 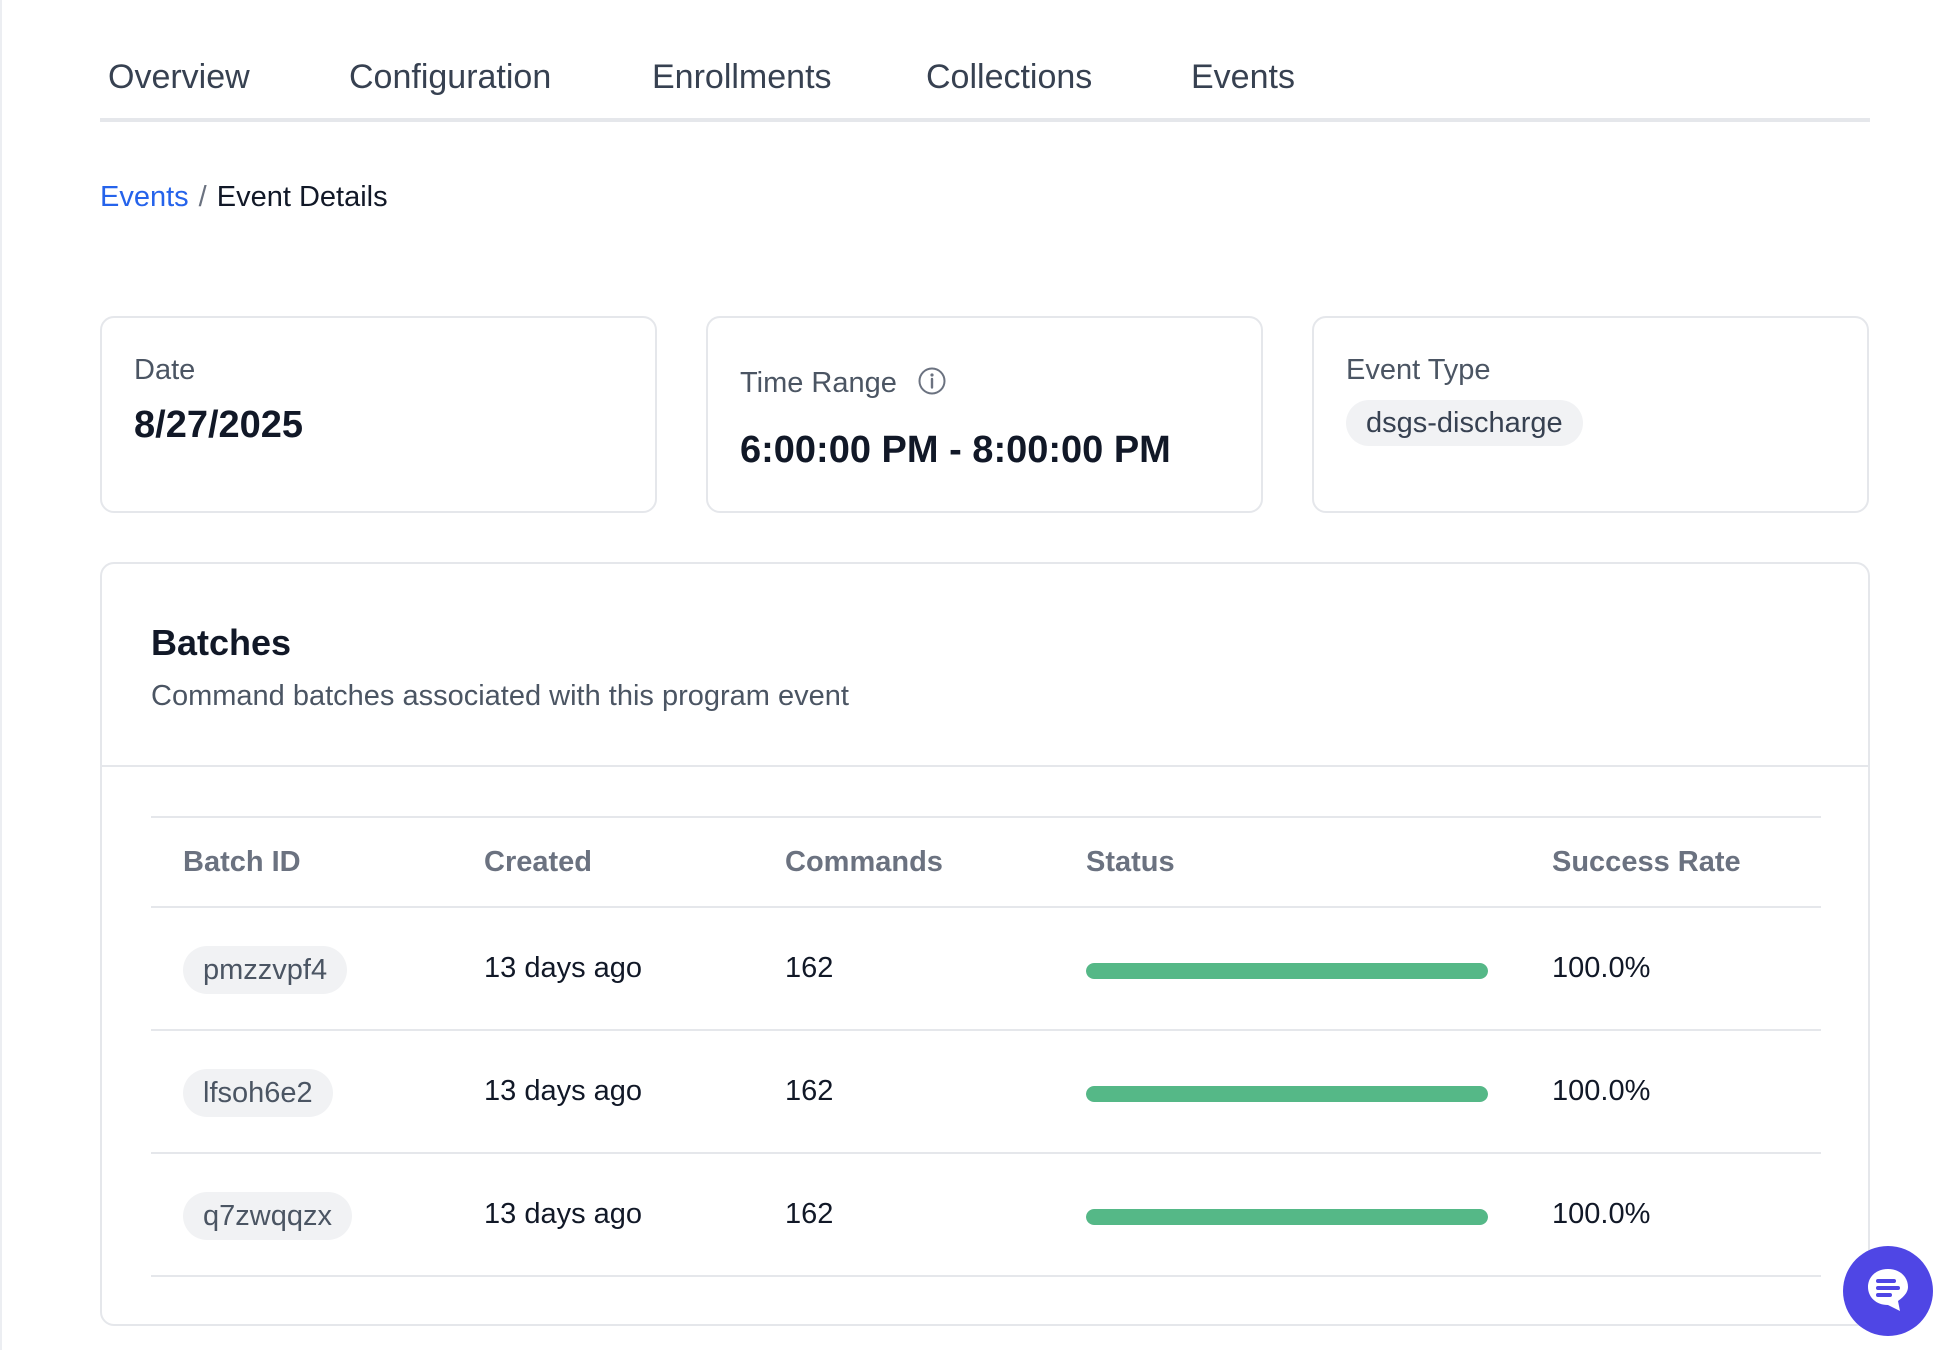 I want to click on info-icon, so click(x=932, y=385).